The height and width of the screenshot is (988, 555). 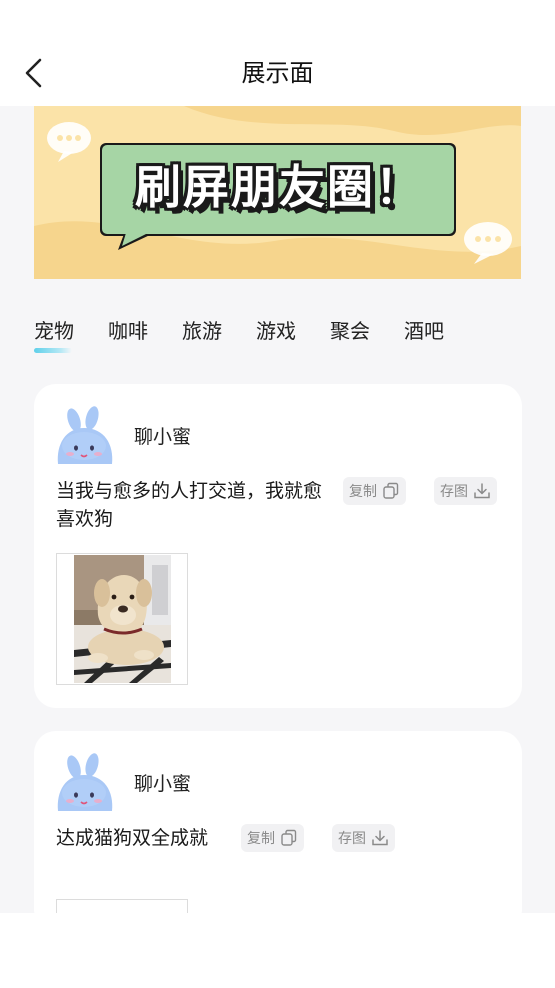 I want to click on post-text: 当我与愈多的人打交道，我就愈喜欢狗, so click(x=189, y=505).